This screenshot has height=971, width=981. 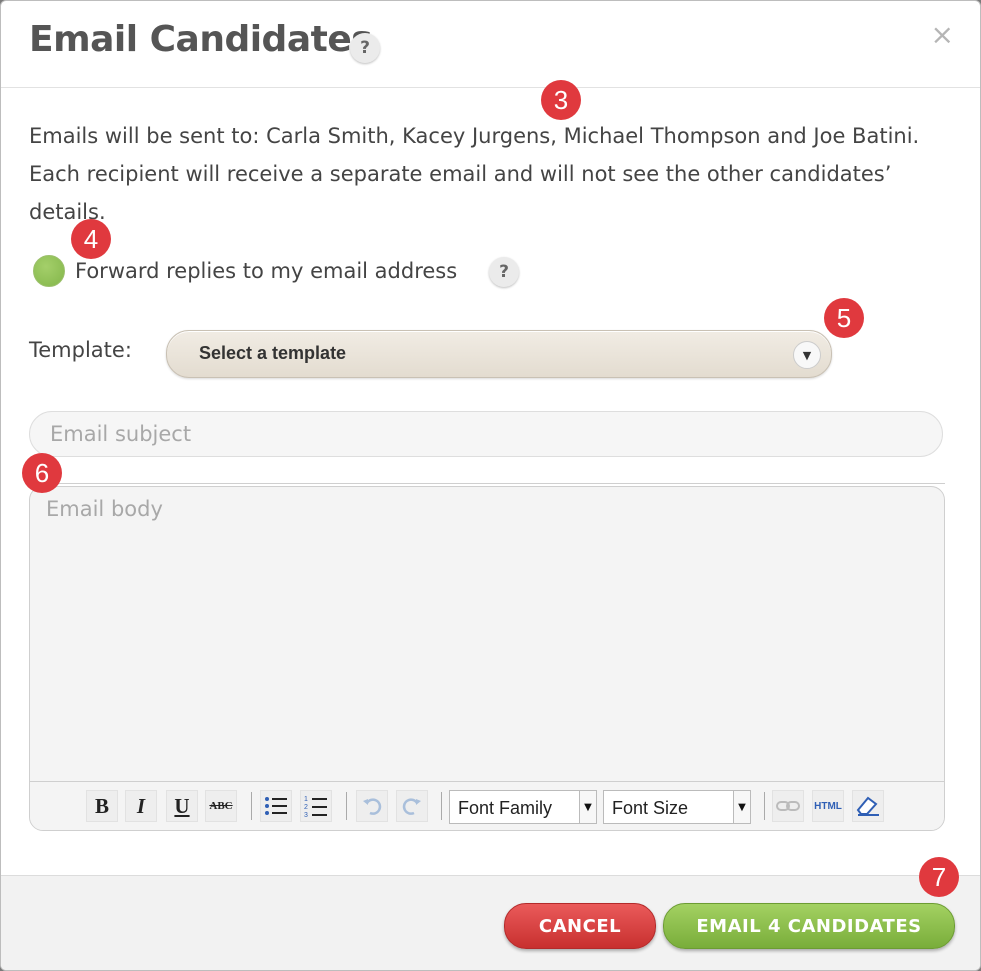 What do you see at coordinates (273, 353) in the screenshot?
I see `template-selected-value: Select a template` at bounding box center [273, 353].